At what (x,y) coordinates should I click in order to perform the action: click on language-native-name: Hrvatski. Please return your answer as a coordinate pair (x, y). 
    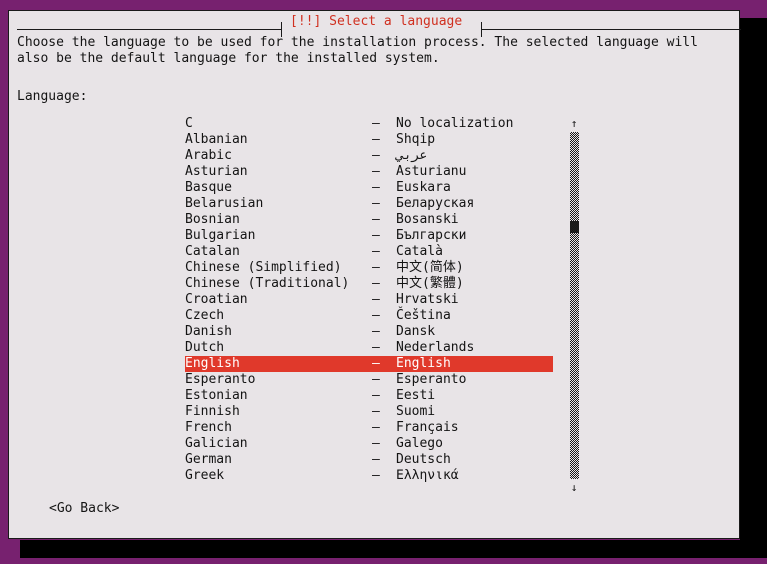
    Looking at the image, I should click on (427, 299).